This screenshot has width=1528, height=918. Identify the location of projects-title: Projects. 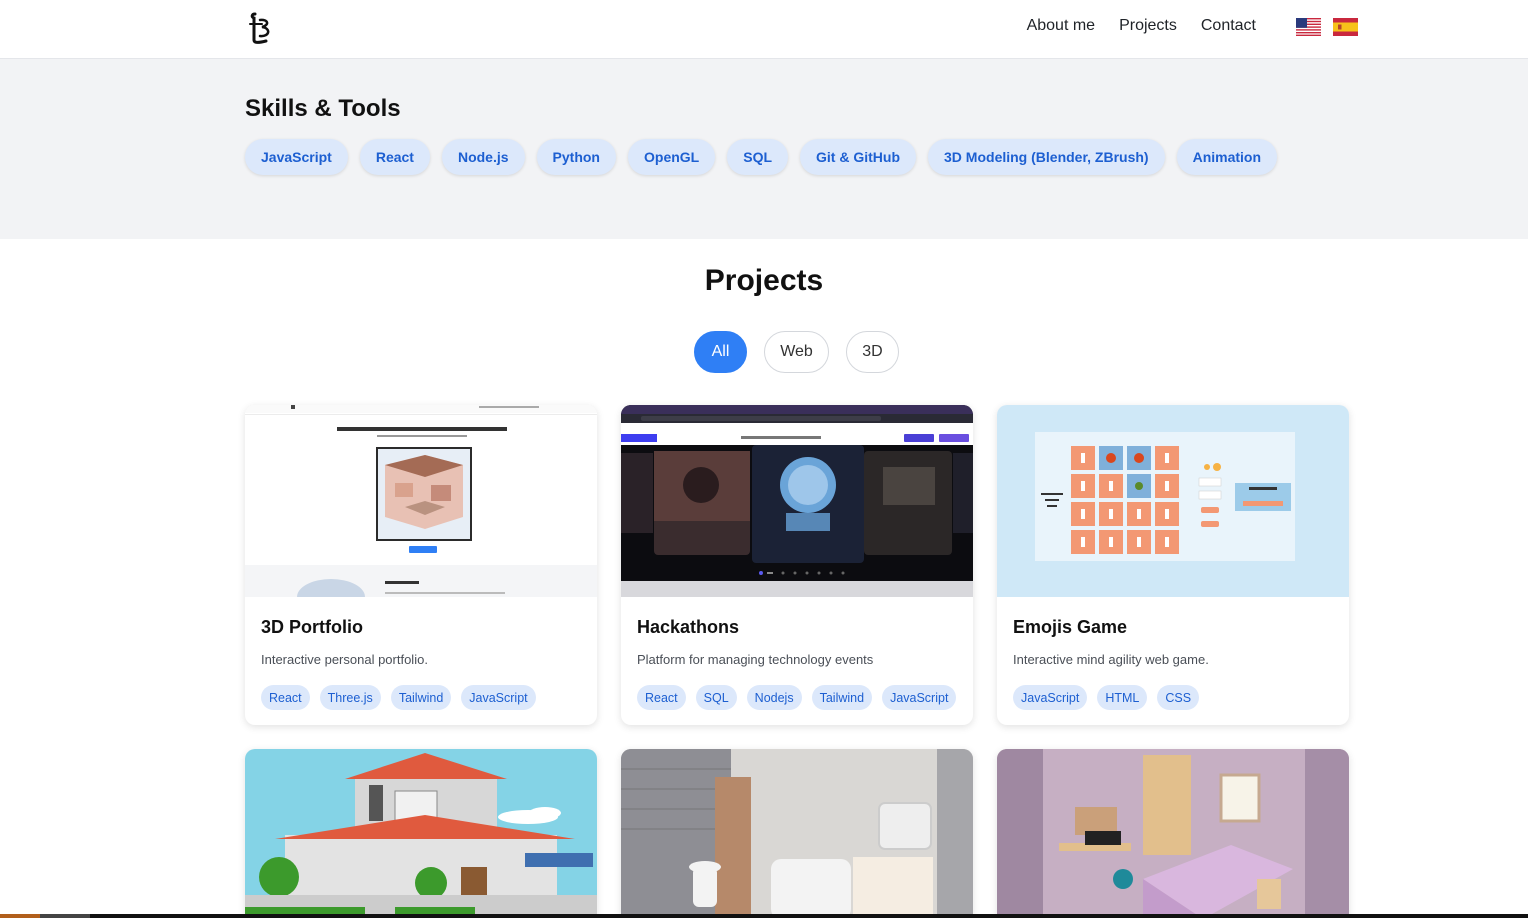
(764, 280).